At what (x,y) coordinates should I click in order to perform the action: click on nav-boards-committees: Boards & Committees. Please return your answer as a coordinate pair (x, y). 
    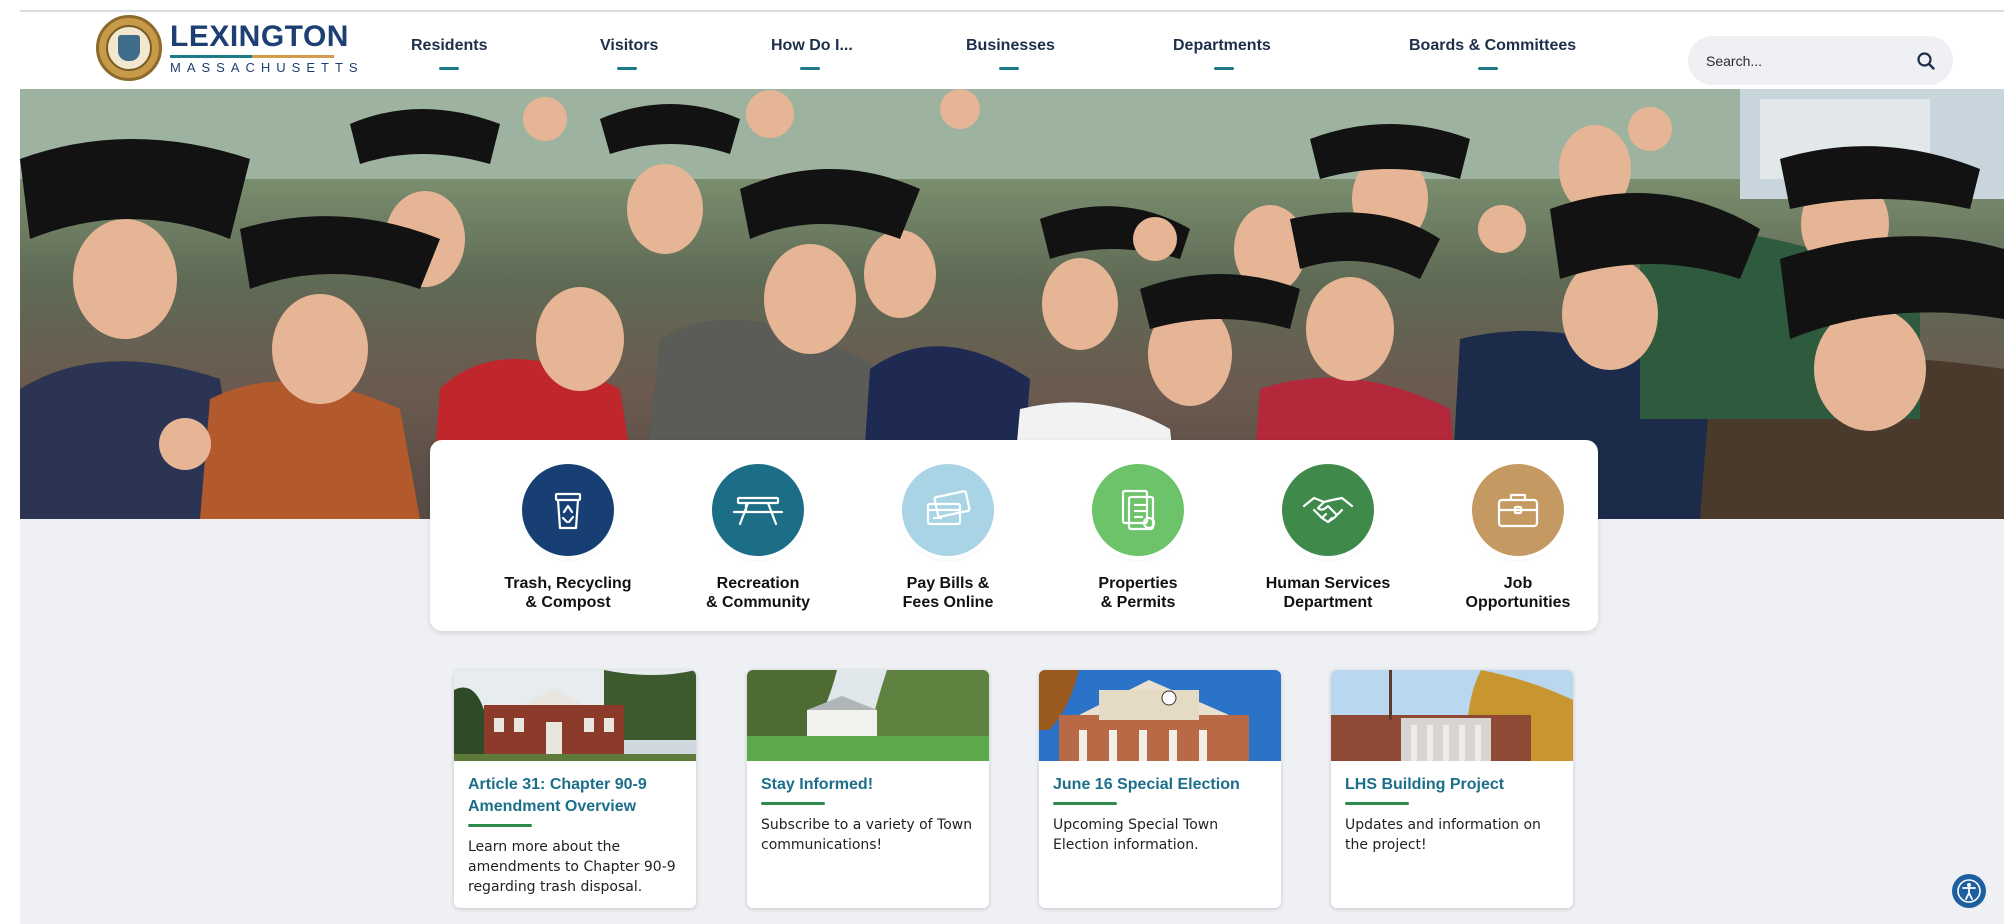
    Looking at the image, I should click on (1492, 46).